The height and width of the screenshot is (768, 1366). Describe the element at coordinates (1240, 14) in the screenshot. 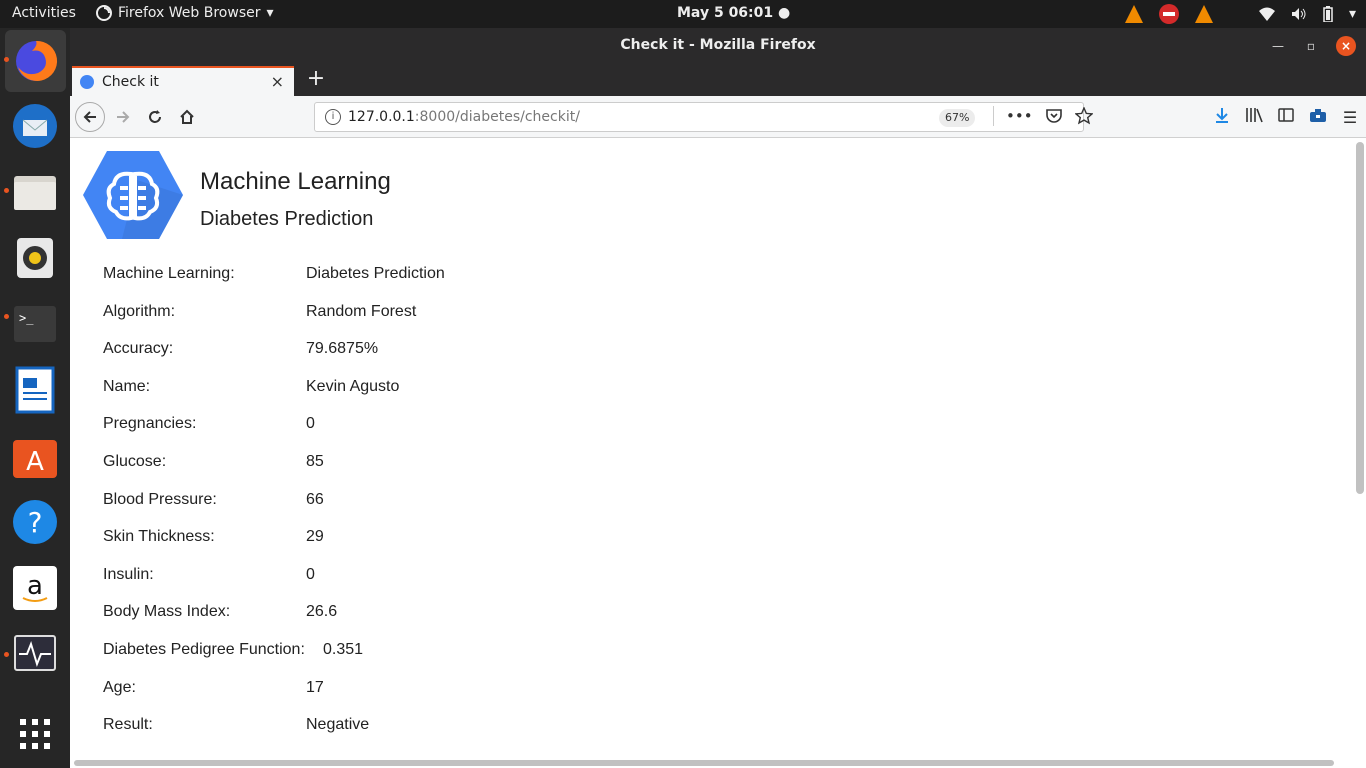

I see `system-tray: ▾` at that location.